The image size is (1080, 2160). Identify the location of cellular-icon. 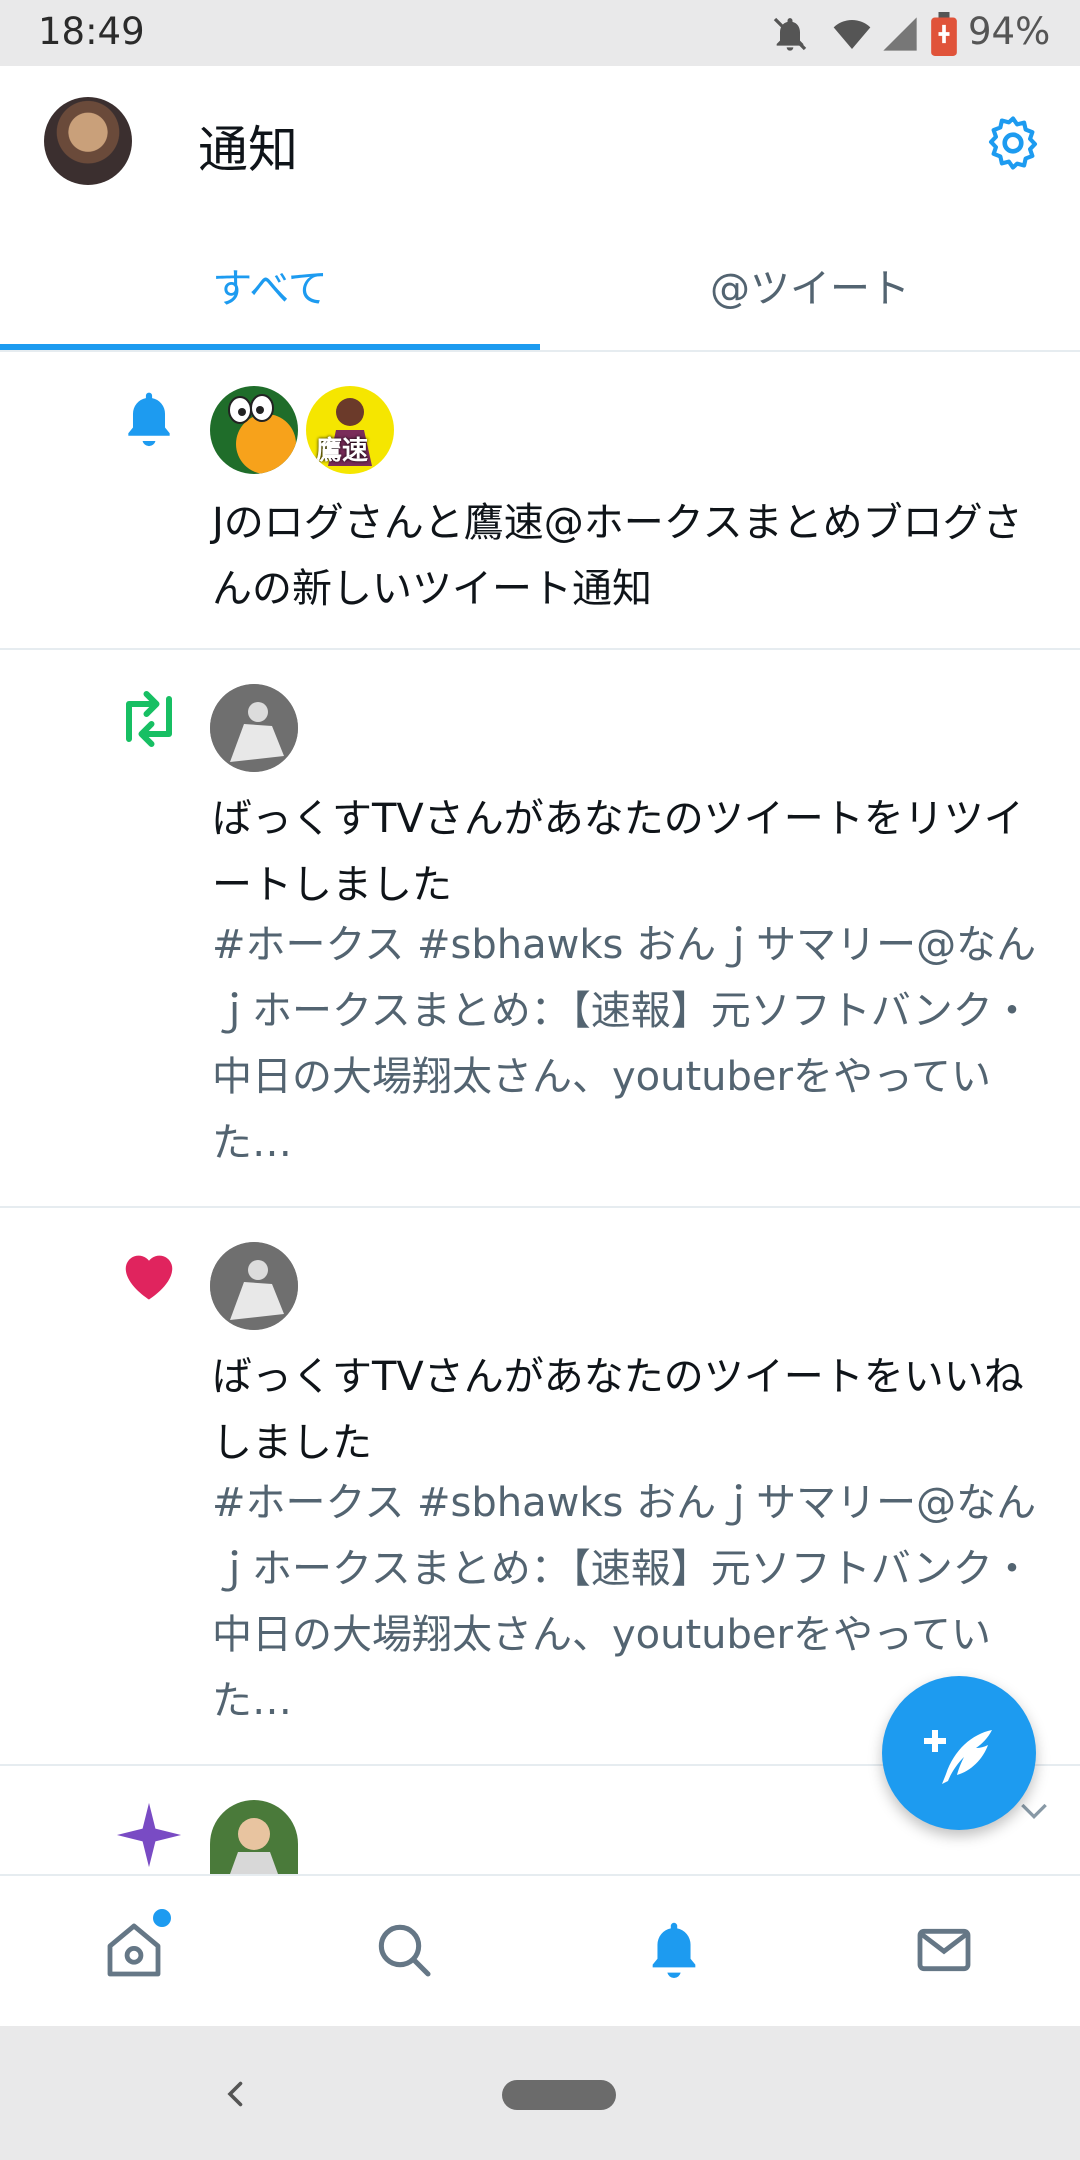
(900, 34).